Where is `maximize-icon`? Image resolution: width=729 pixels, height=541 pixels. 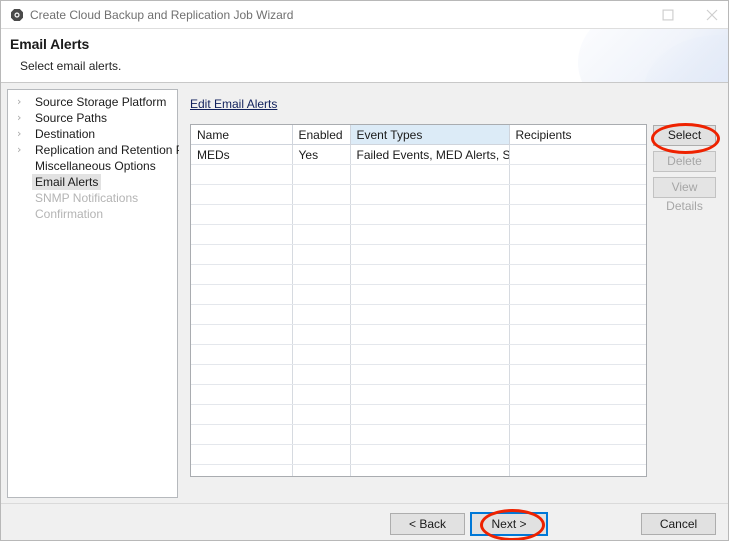
maximize-icon is located at coordinates (668, 14).